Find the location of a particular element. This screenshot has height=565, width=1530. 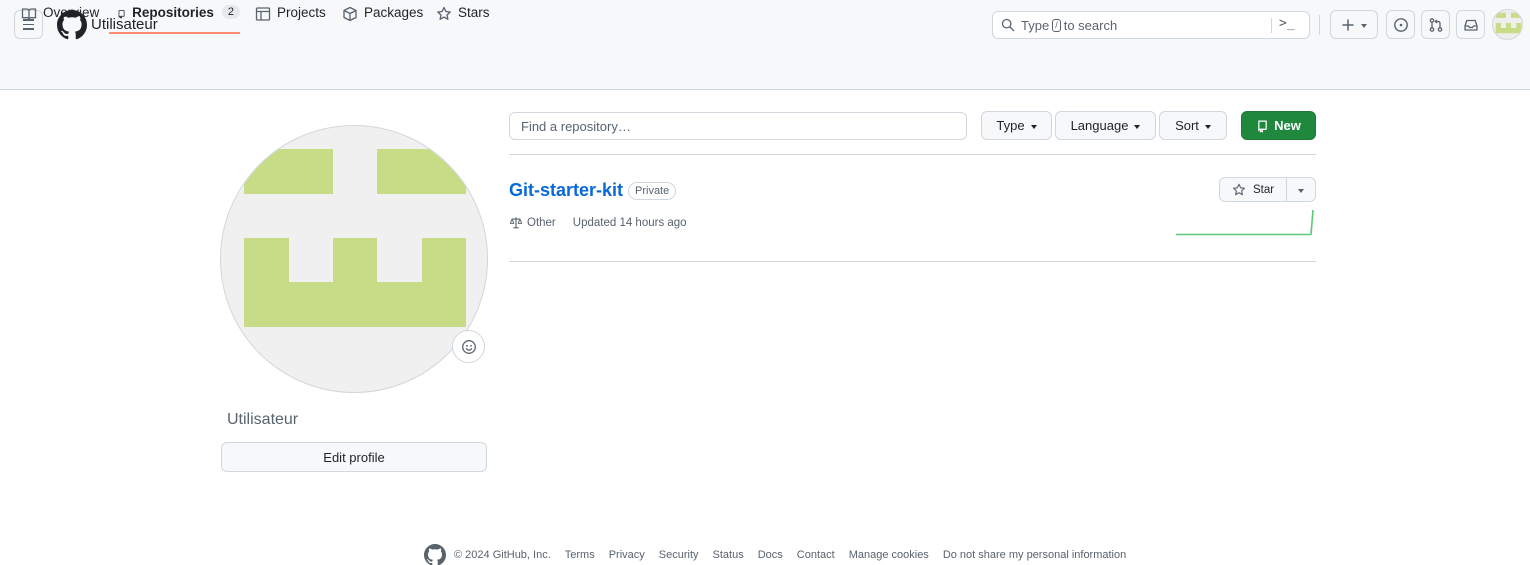

tab-overview: Overview is located at coordinates (60, 17).